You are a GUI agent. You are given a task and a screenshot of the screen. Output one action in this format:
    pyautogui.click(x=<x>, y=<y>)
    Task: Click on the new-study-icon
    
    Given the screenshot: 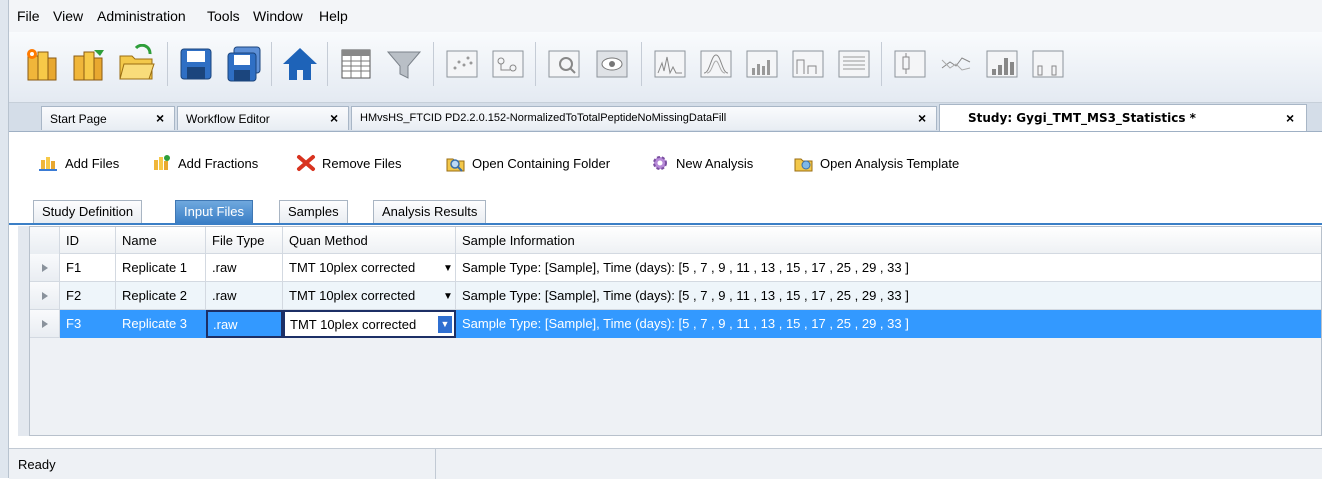 What is the action you would take?
    pyautogui.click(x=40, y=64)
    